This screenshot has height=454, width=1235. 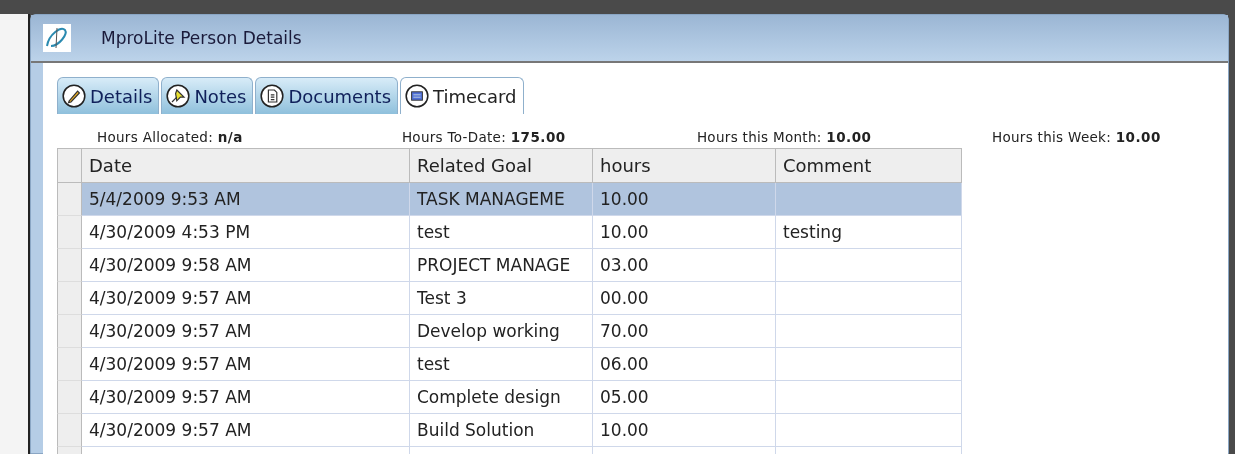 What do you see at coordinates (501, 430) in the screenshot?
I see `table-cell: Build Solution` at bounding box center [501, 430].